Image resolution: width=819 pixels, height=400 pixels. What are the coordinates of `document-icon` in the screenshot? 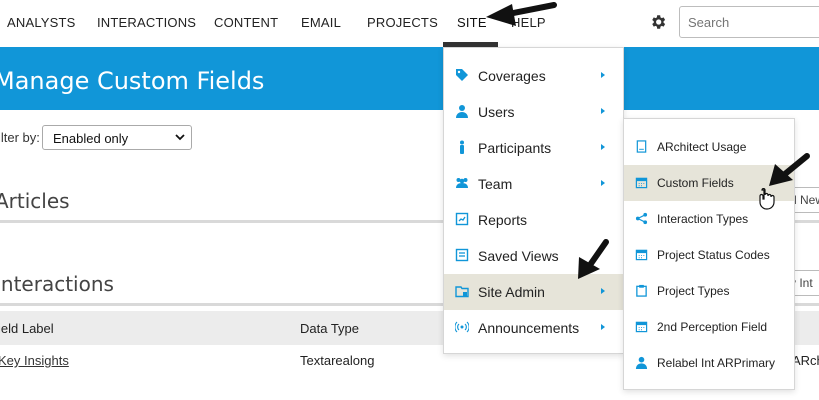 It's located at (641, 146).